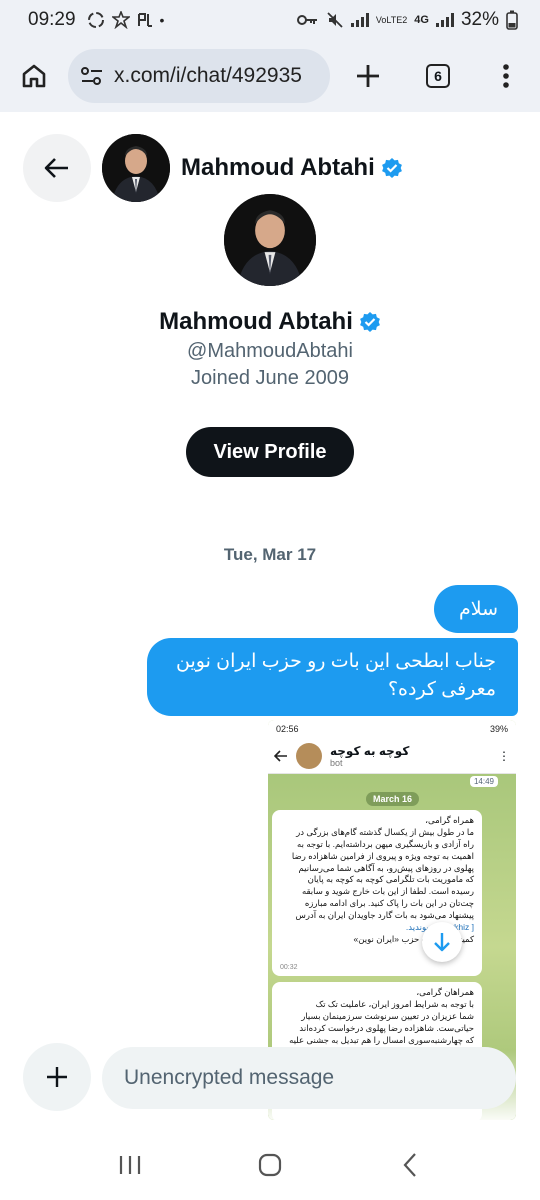  Describe the element at coordinates (483, 781) in the screenshot. I see `attachment-time: 14:49` at that location.